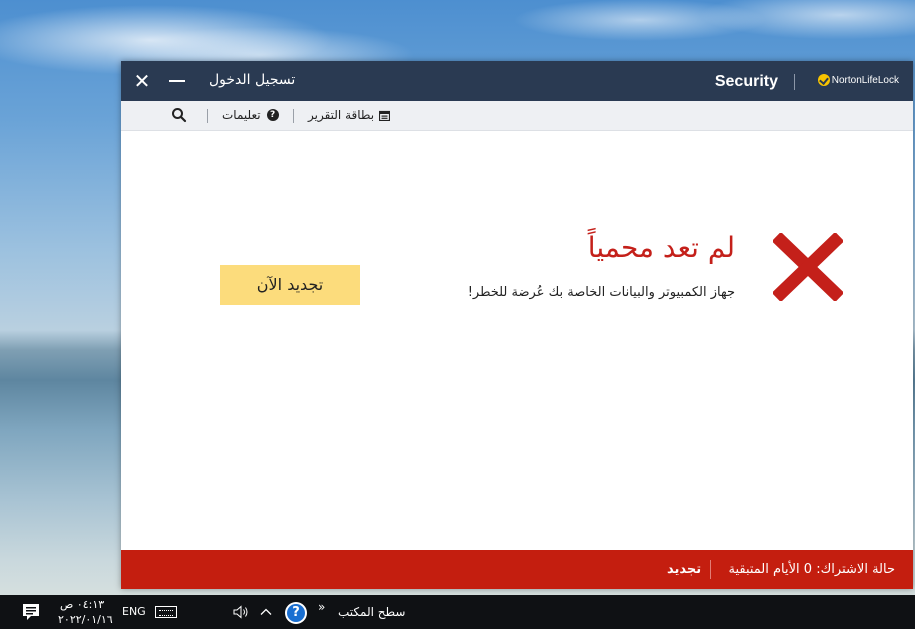 The height and width of the screenshot is (629, 915). I want to click on desktop-toolbar-label: سطح المكتب, so click(371, 612).